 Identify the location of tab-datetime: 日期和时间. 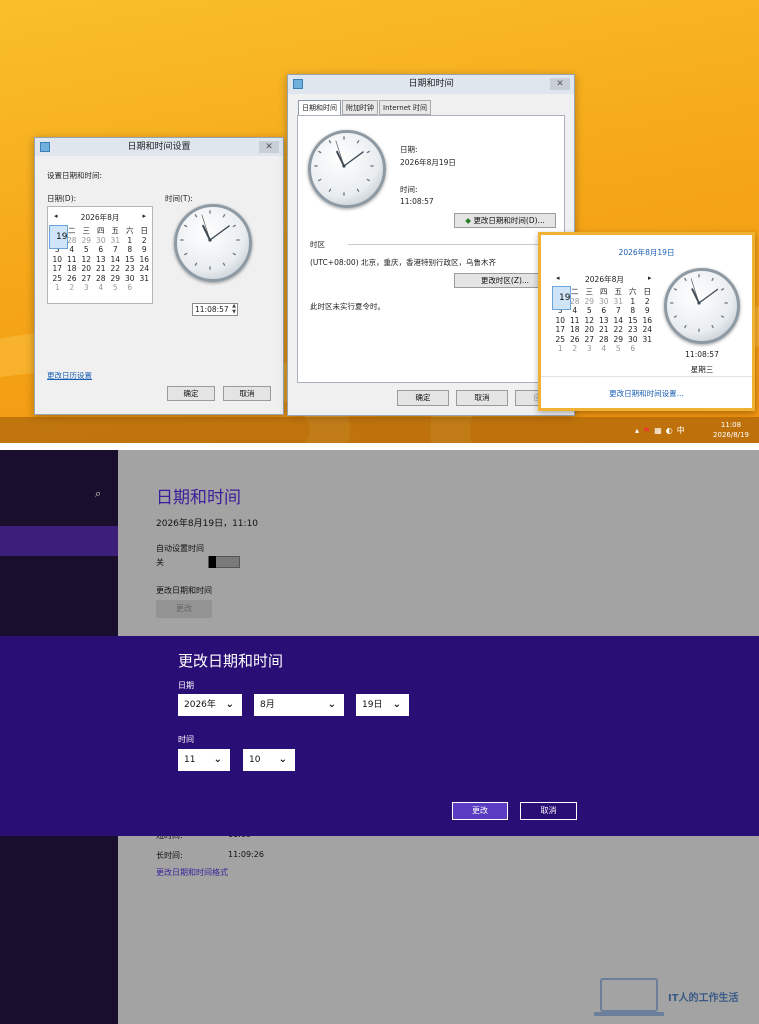
(319, 107).